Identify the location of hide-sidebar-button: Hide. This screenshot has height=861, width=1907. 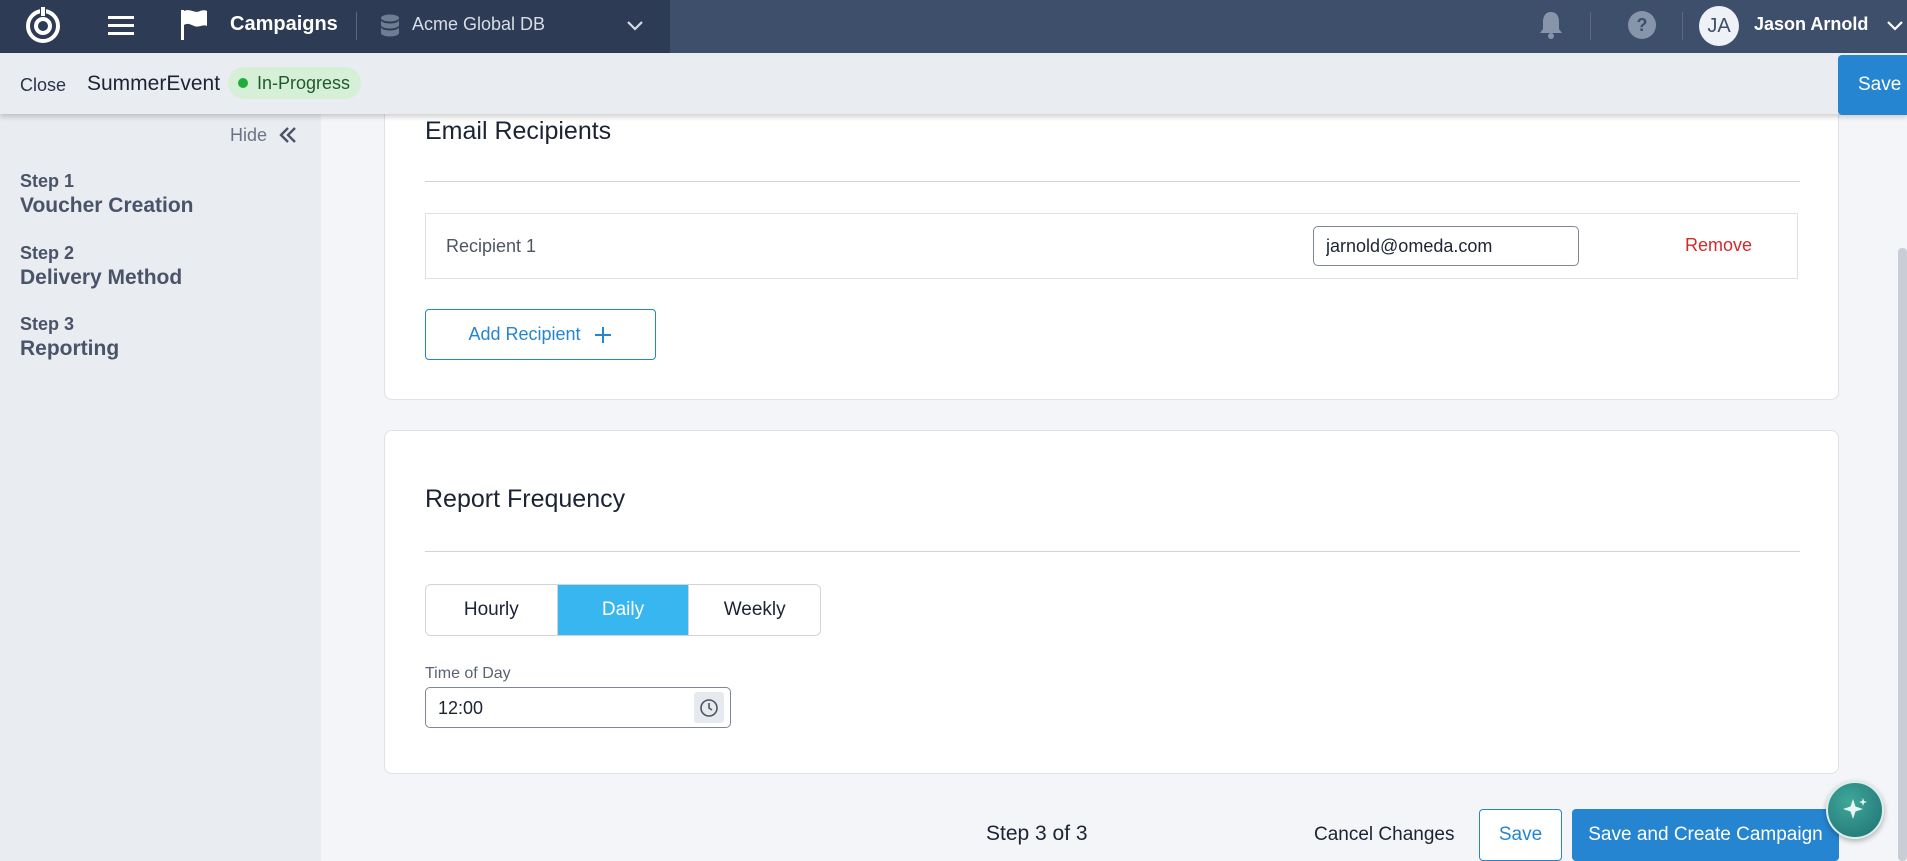
(264, 135).